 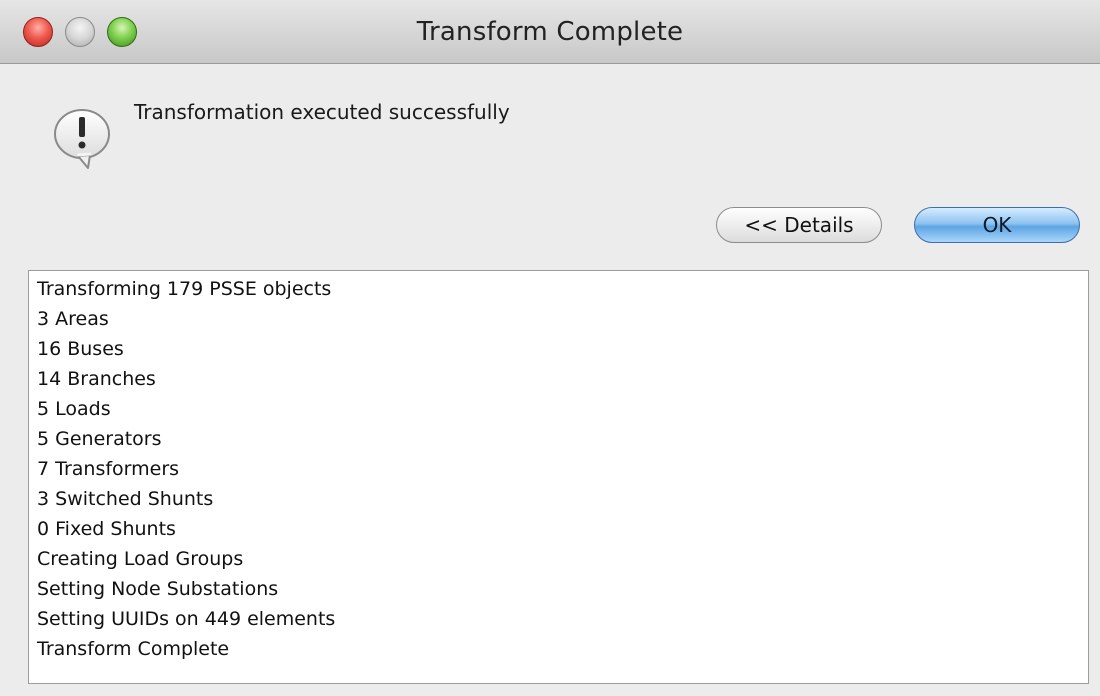 What do you see at coordinates (99, 439) in the screenshot?
I see `log-line: 5 Generators` at bounding box center [99, 439].